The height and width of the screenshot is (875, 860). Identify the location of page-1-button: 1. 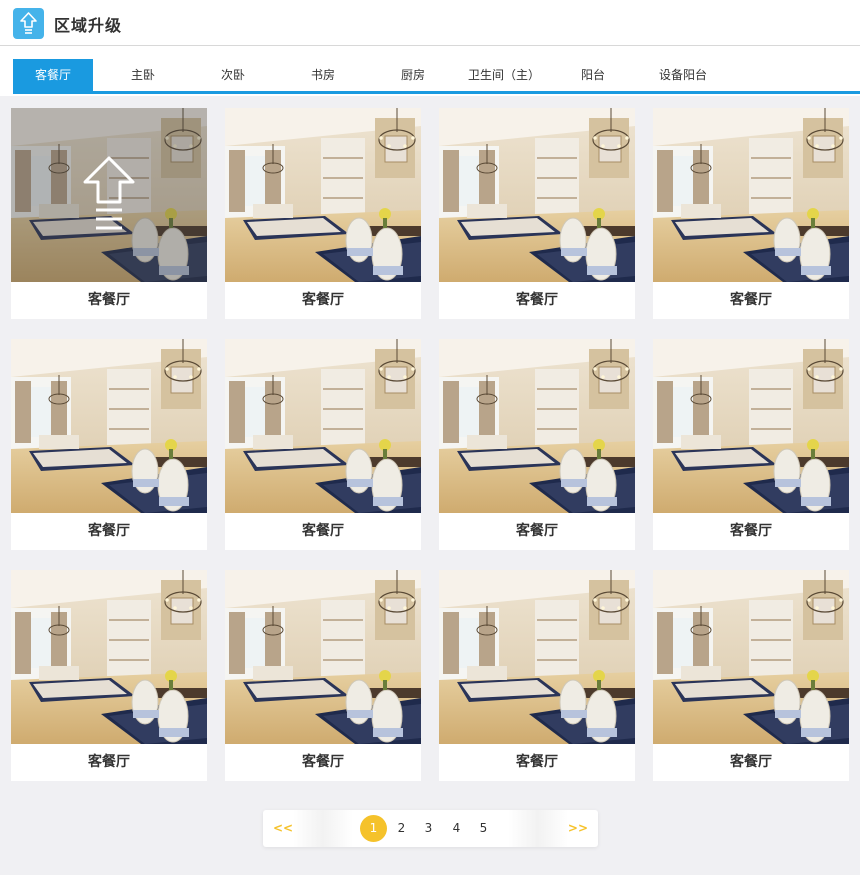
(373, 828).